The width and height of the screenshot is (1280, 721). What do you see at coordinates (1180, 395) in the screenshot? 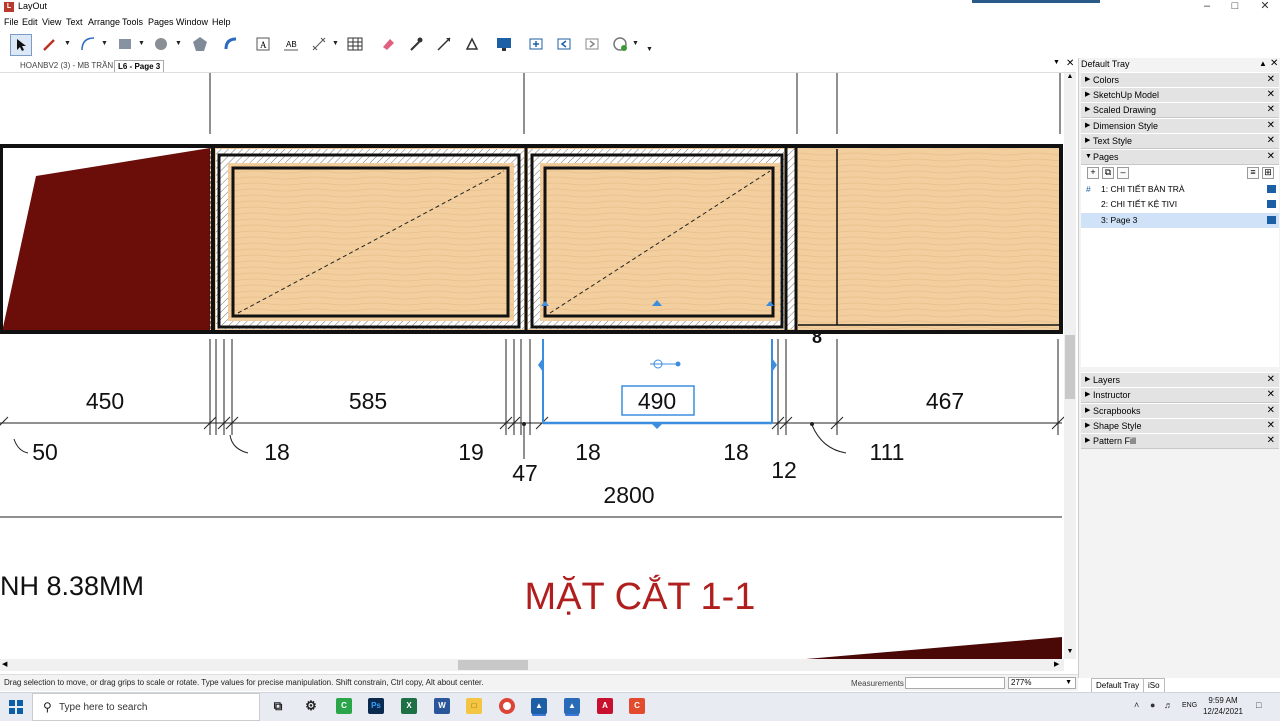
I see `panel-instructor: ▶ Instructor ✕` at bounding box center [1180, 395].